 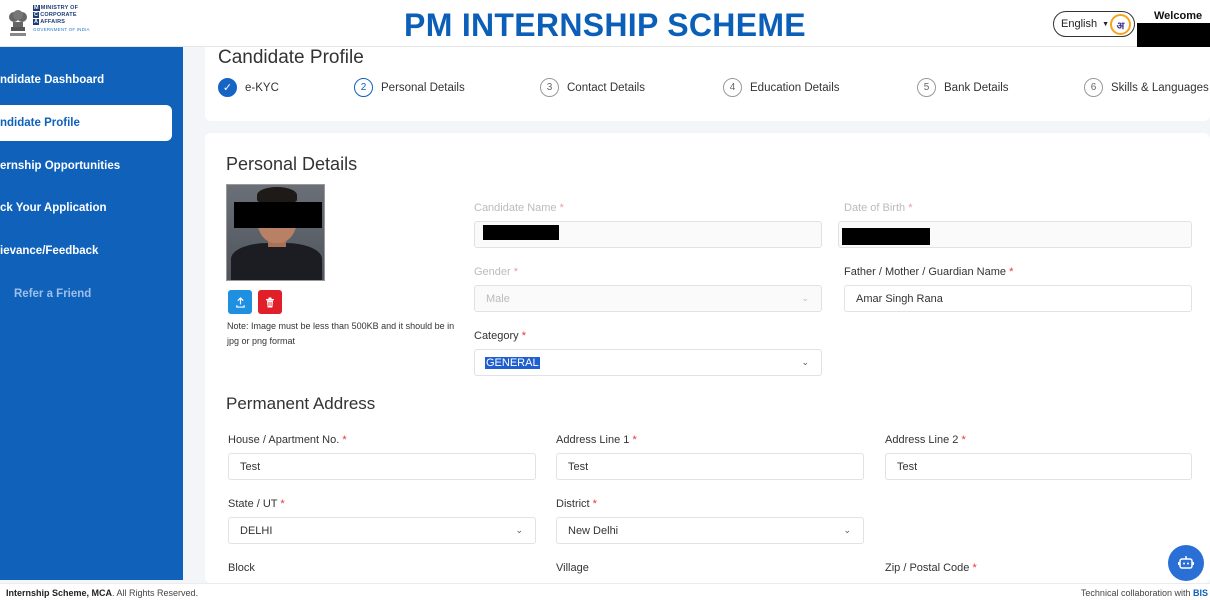 I want to click on step-personal-details: 2 Personal Details, so click(x=409, y=87).